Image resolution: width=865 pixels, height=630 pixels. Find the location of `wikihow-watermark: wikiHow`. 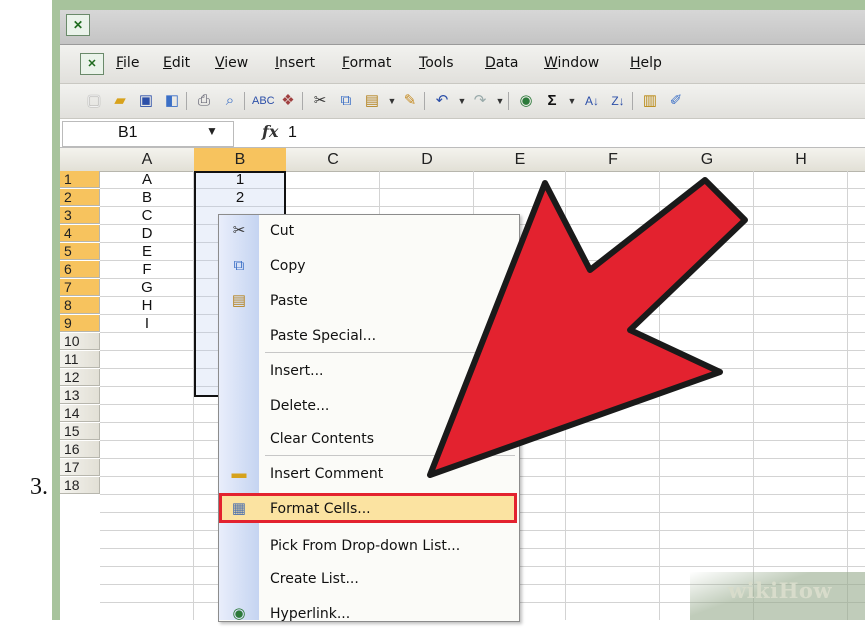

wikihow-watermark: wikiHow is located at coordinates (780, 590).